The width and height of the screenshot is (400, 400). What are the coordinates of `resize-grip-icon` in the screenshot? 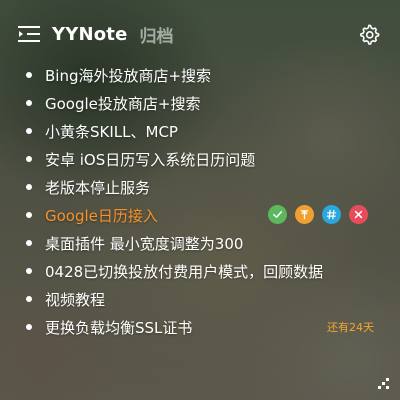 It's located at (384, 384).